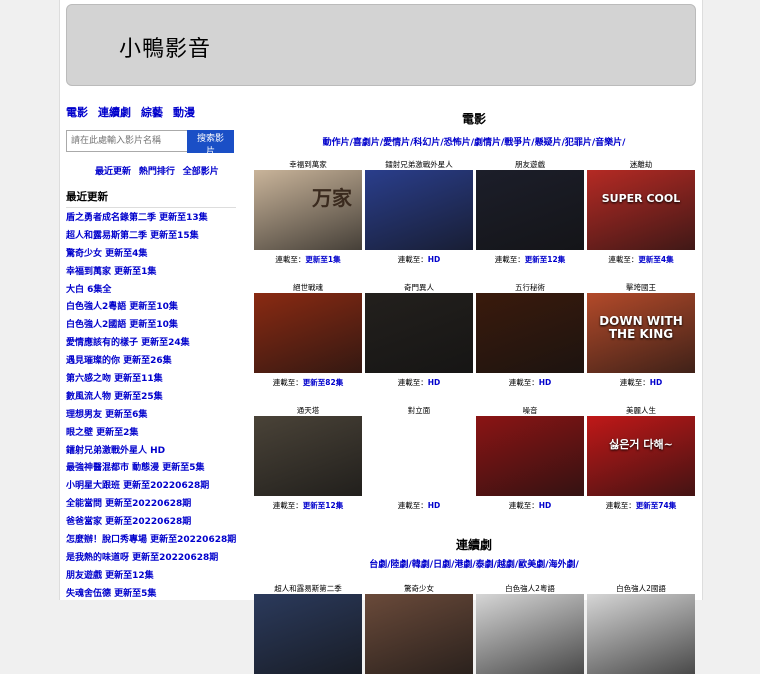 The height and width of the screenshot is (674, 760). Describe the element at coordinates (530, 288) in the screenshot. I see `movie-title: 五行秘術` at that location.